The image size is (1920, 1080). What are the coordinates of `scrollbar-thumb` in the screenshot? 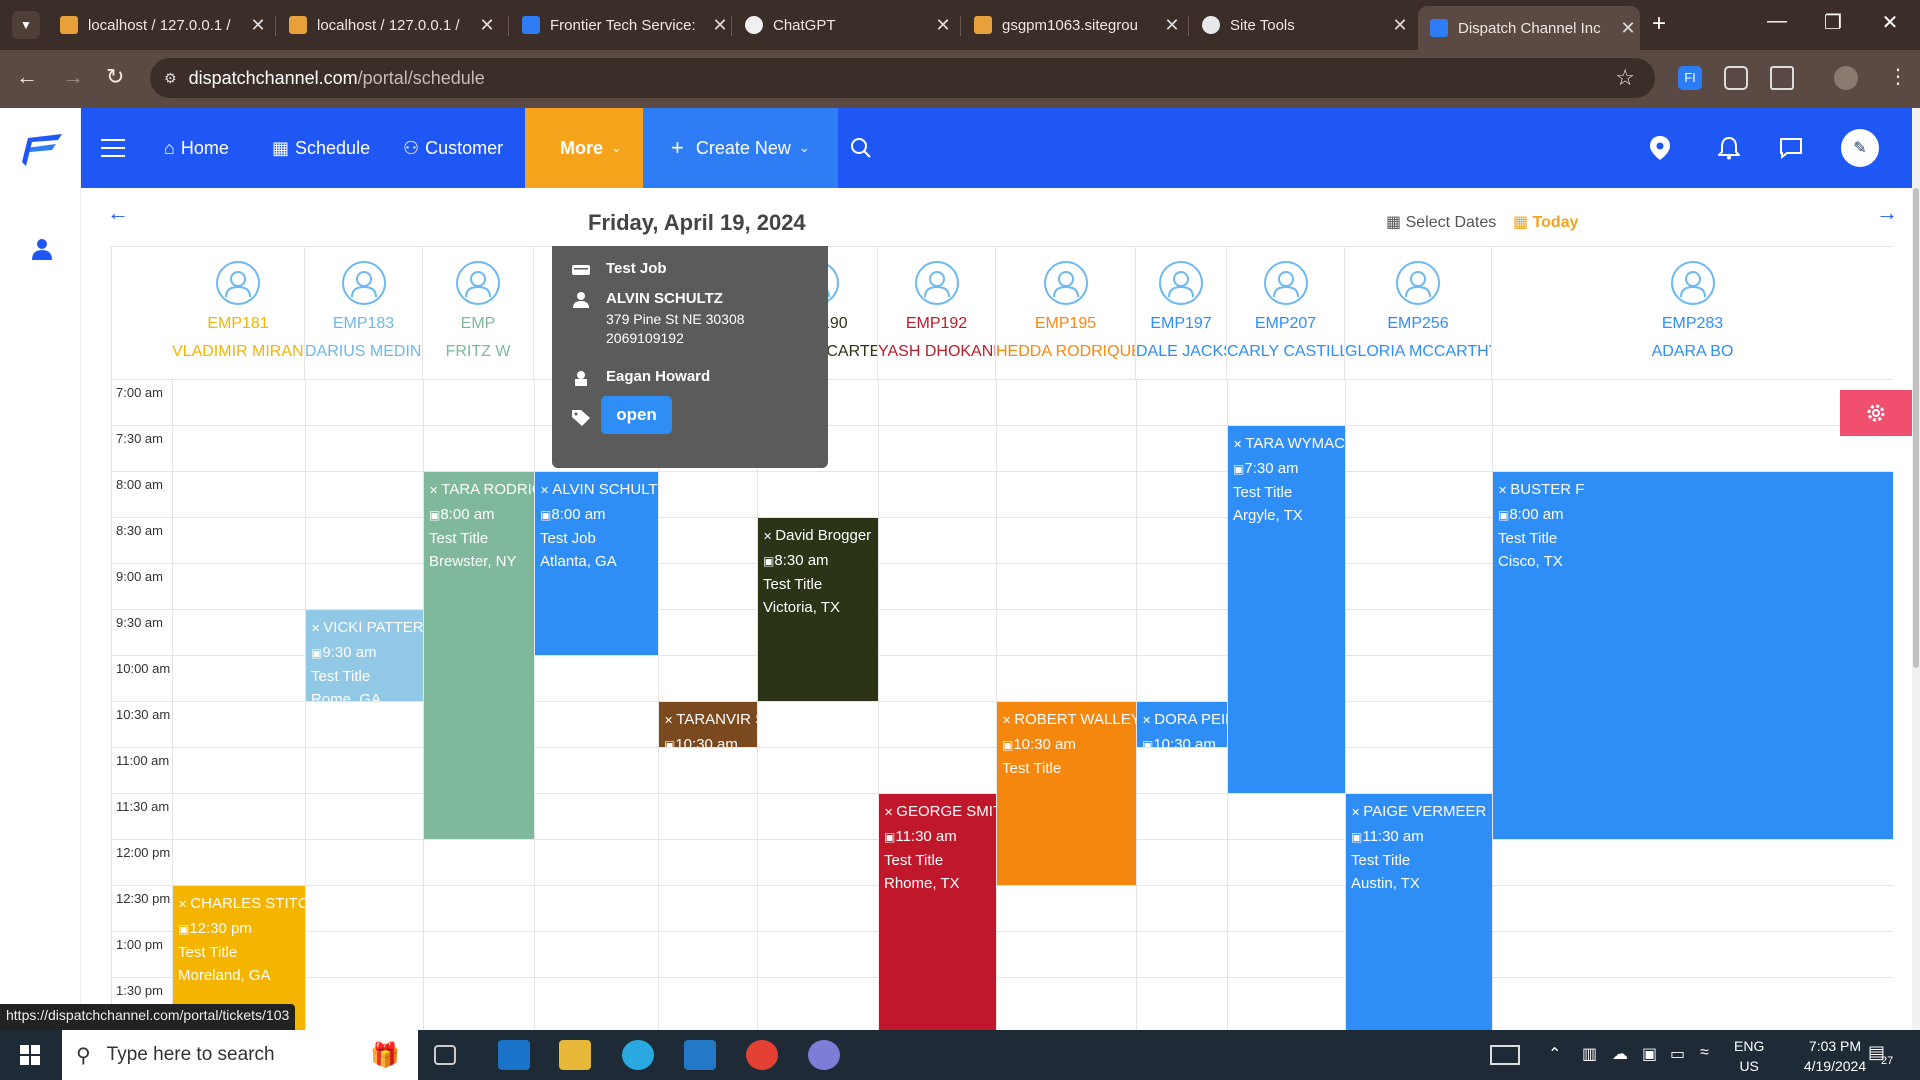 It's located at (1916, 428).